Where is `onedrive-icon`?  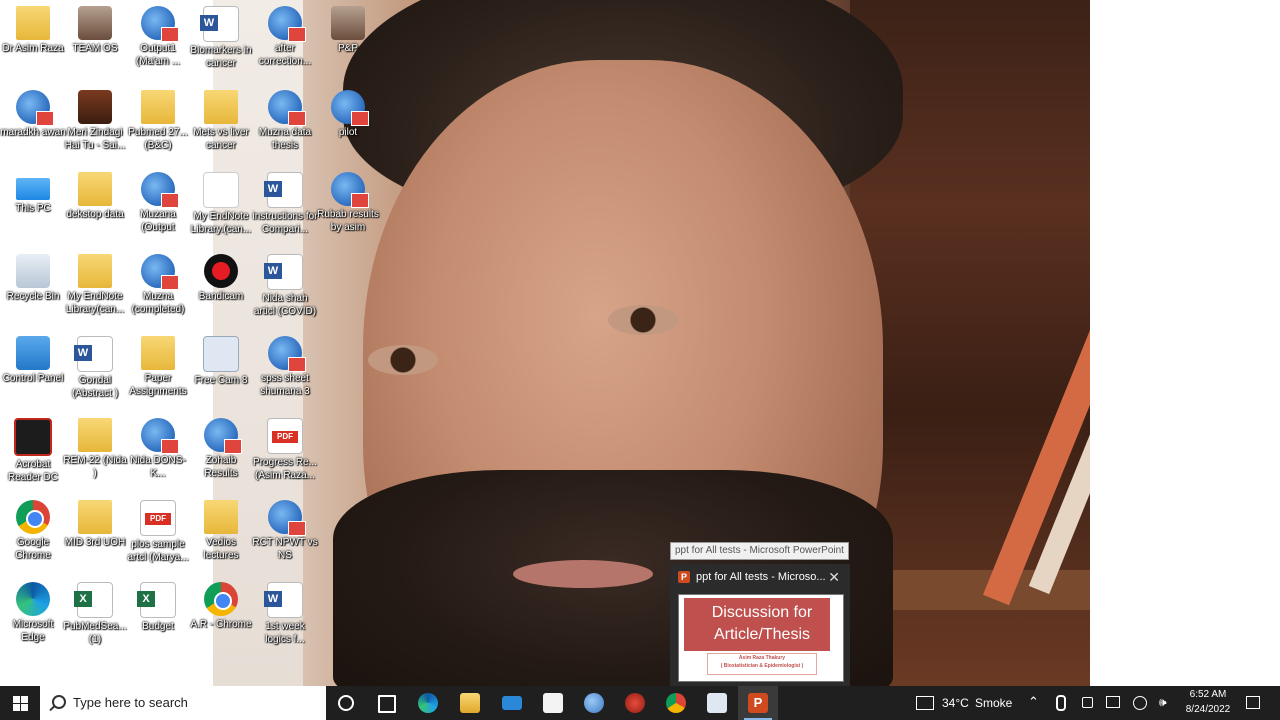
onedrive-icon is located at coordinates (1113, 702).